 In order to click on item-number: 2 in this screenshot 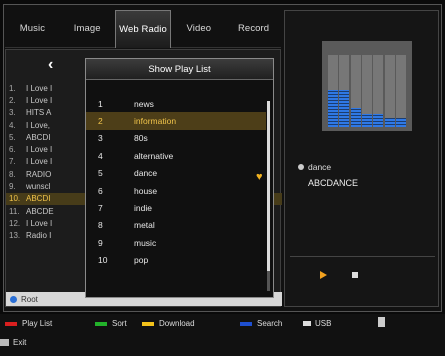, I will do `click(100, 121)`.